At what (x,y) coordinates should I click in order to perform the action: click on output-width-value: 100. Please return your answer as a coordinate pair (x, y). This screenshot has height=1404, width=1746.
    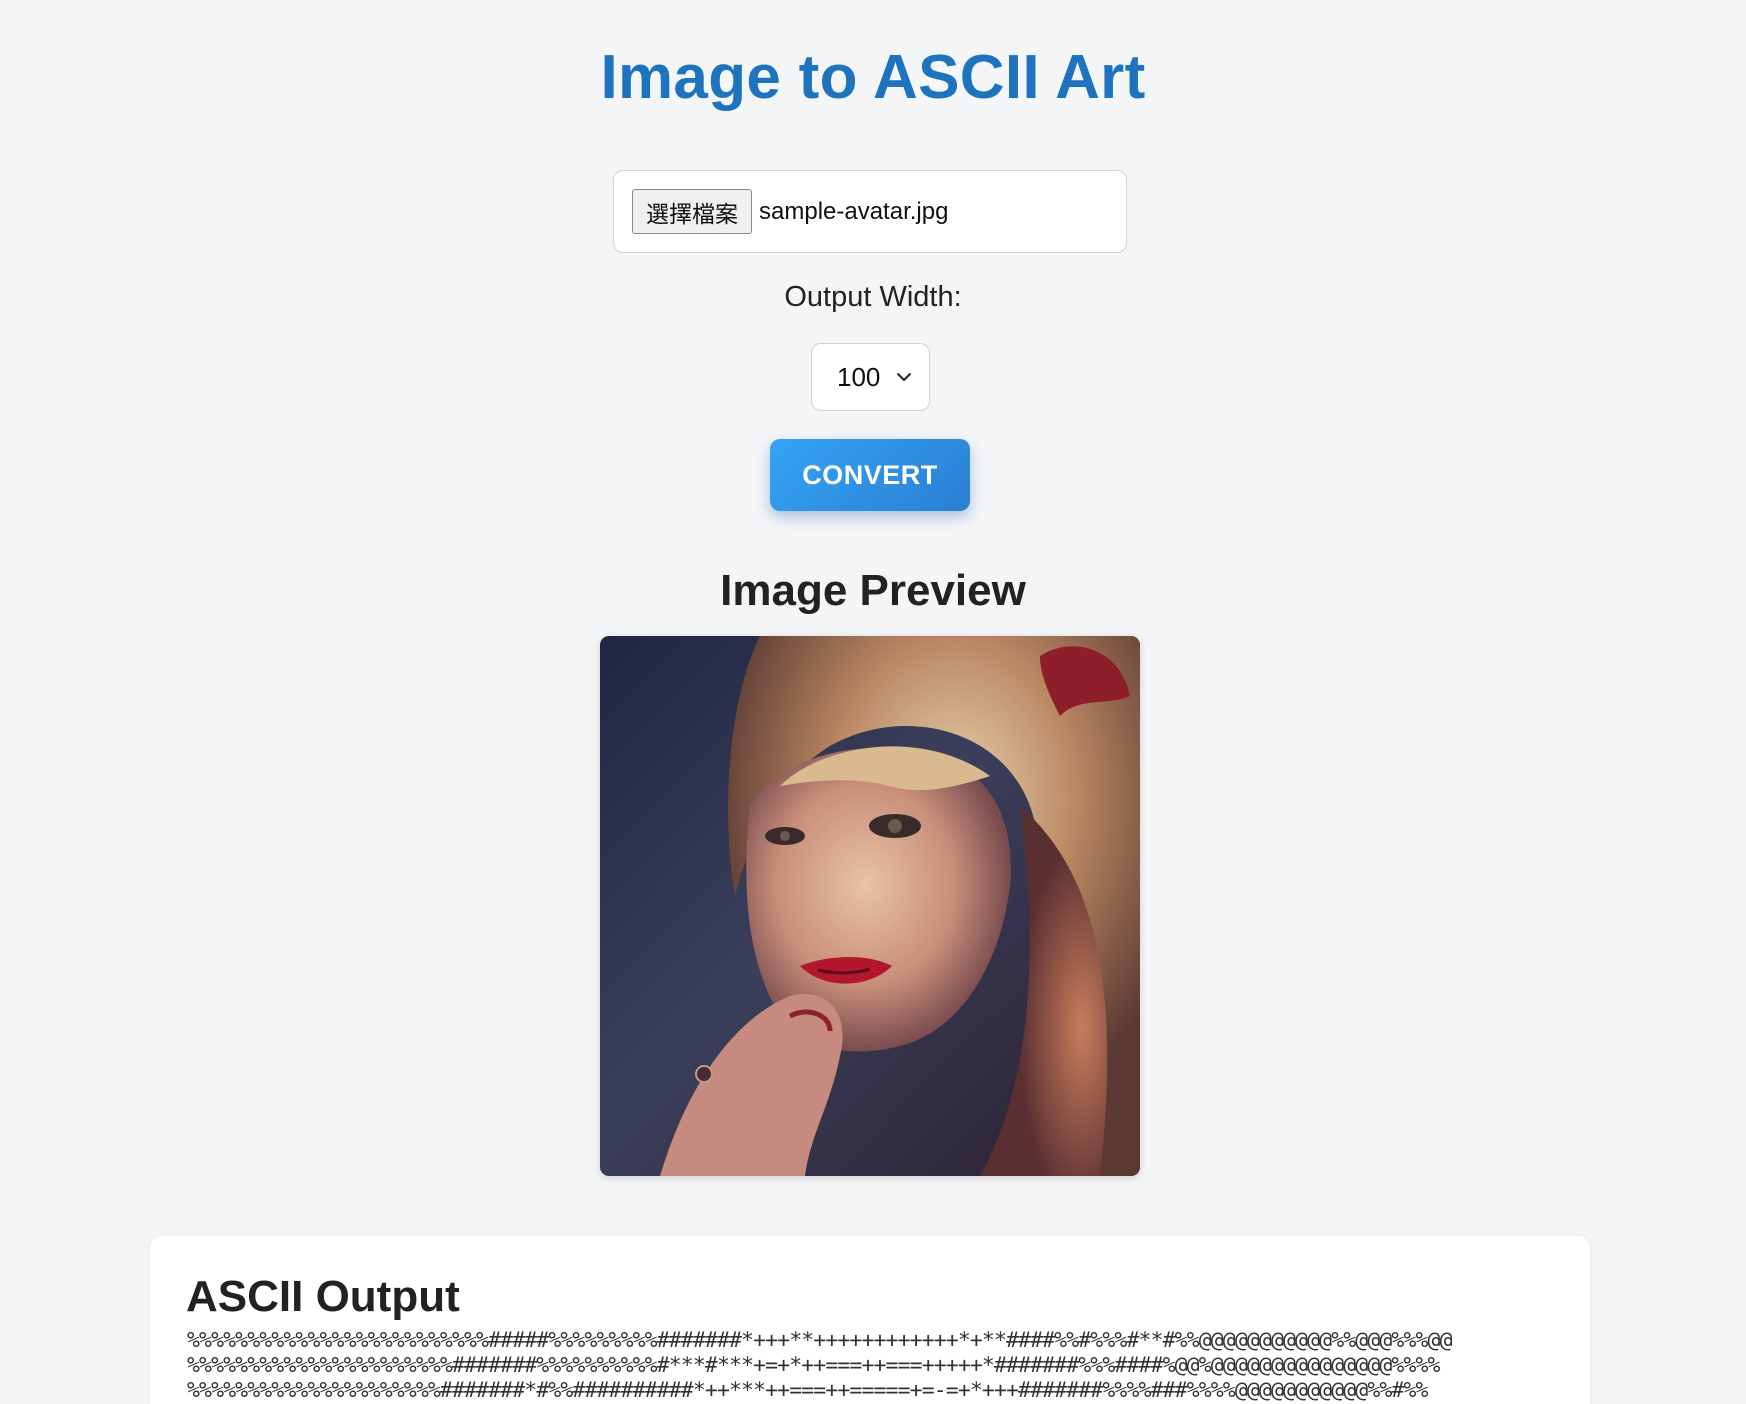
    Looking at the image, I should click on (859, 376).